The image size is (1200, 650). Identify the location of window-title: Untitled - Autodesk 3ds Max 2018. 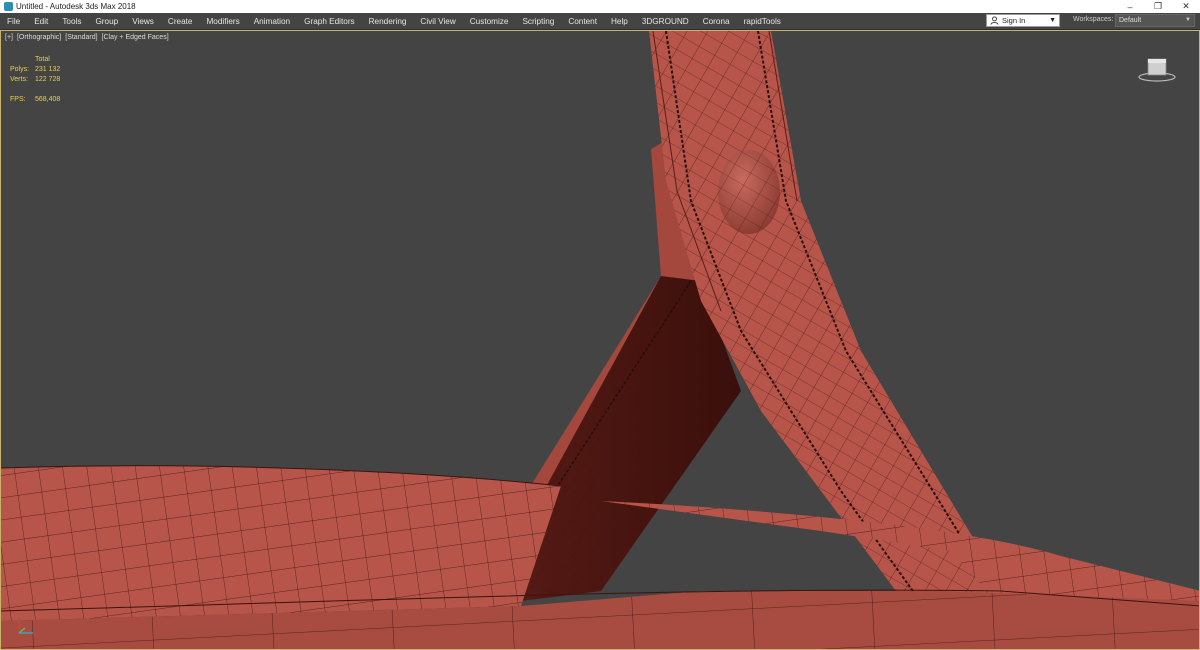
(76, 6).